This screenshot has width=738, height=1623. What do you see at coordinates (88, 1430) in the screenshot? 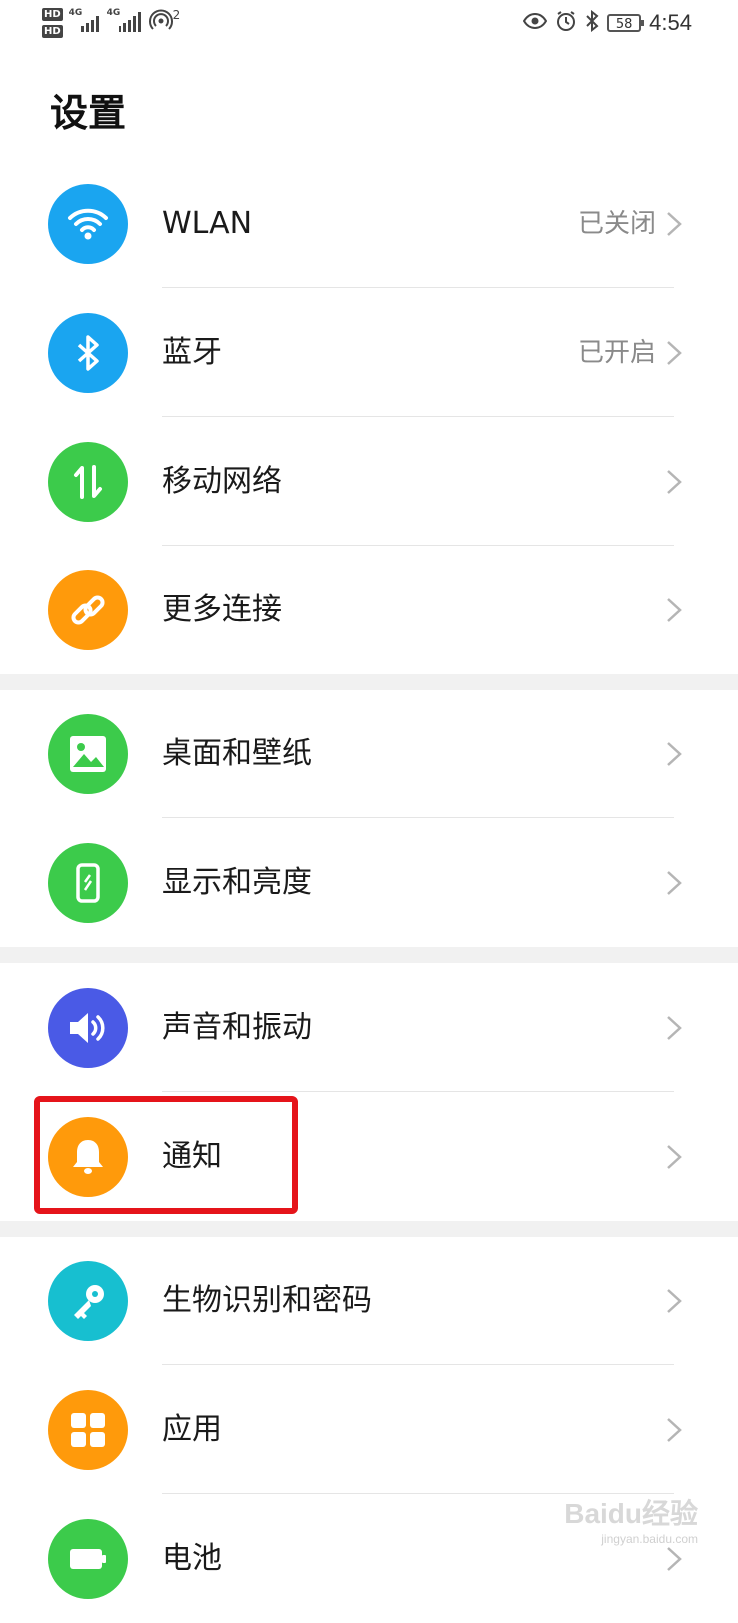
I see `apps-grid-icon` at bounding box center [88, 1430].